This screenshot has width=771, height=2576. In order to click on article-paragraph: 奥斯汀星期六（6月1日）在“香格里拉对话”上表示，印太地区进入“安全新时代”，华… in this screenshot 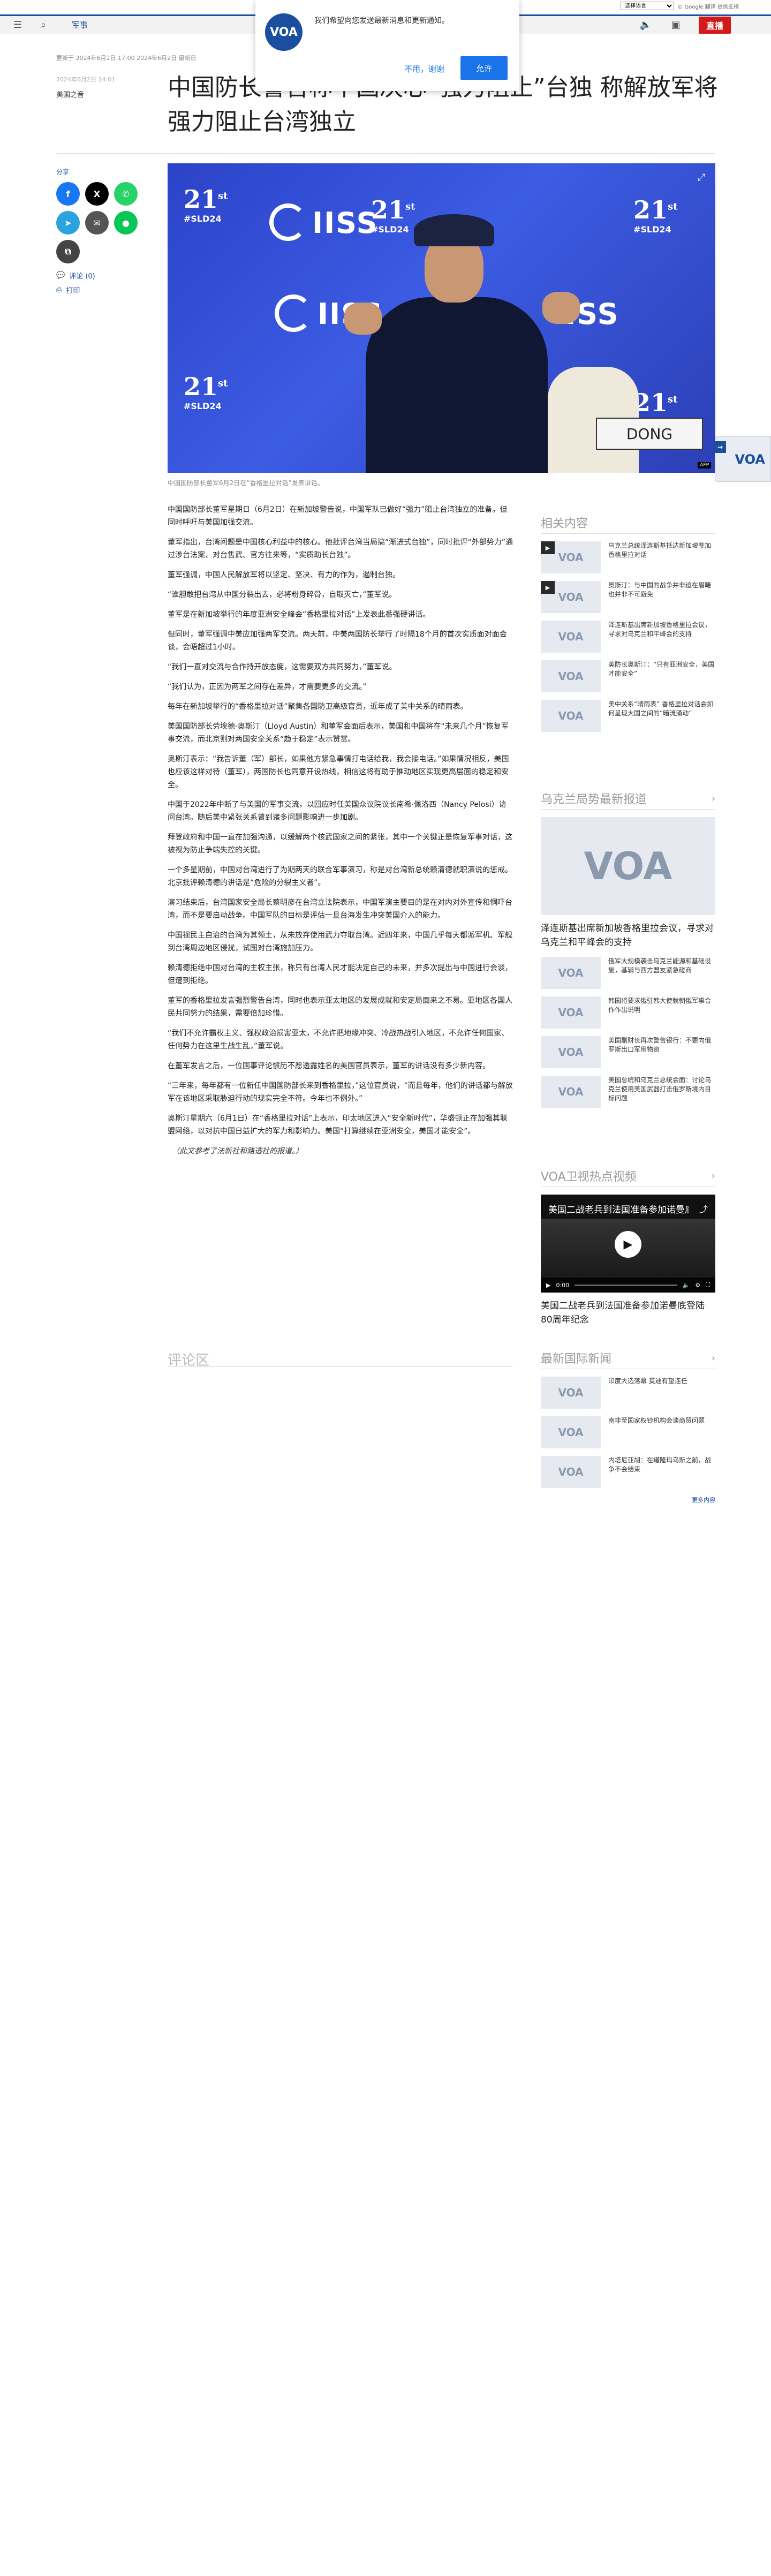, I will do `click(338, 1125)`.